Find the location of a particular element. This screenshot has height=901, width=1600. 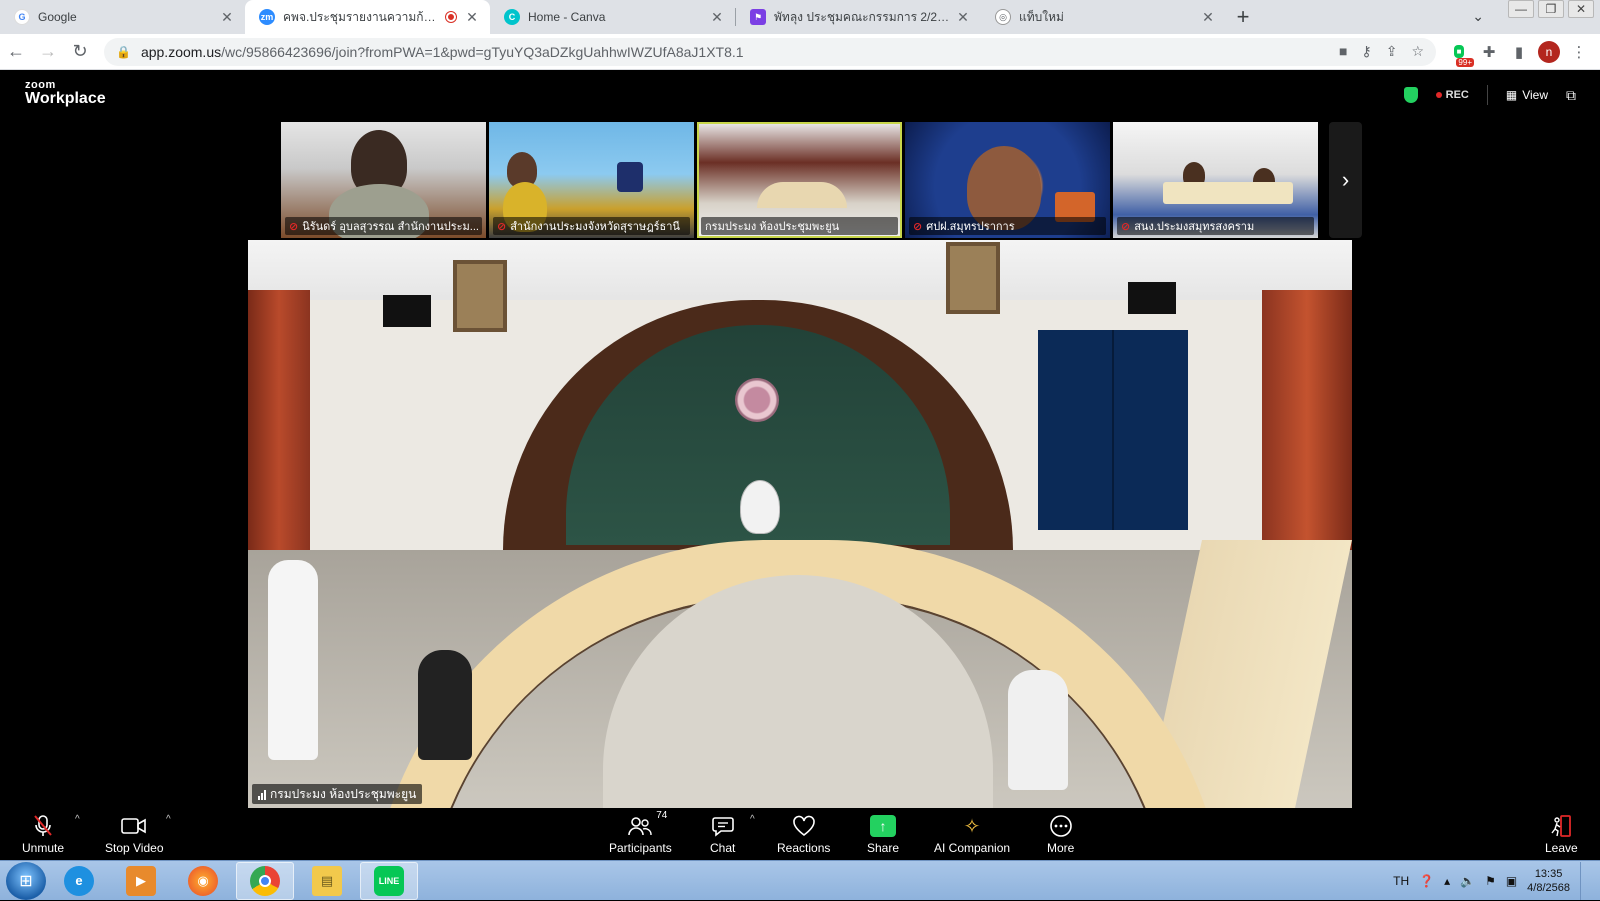

tab-google: G Google ✕ is located at coordinates (122, 17).